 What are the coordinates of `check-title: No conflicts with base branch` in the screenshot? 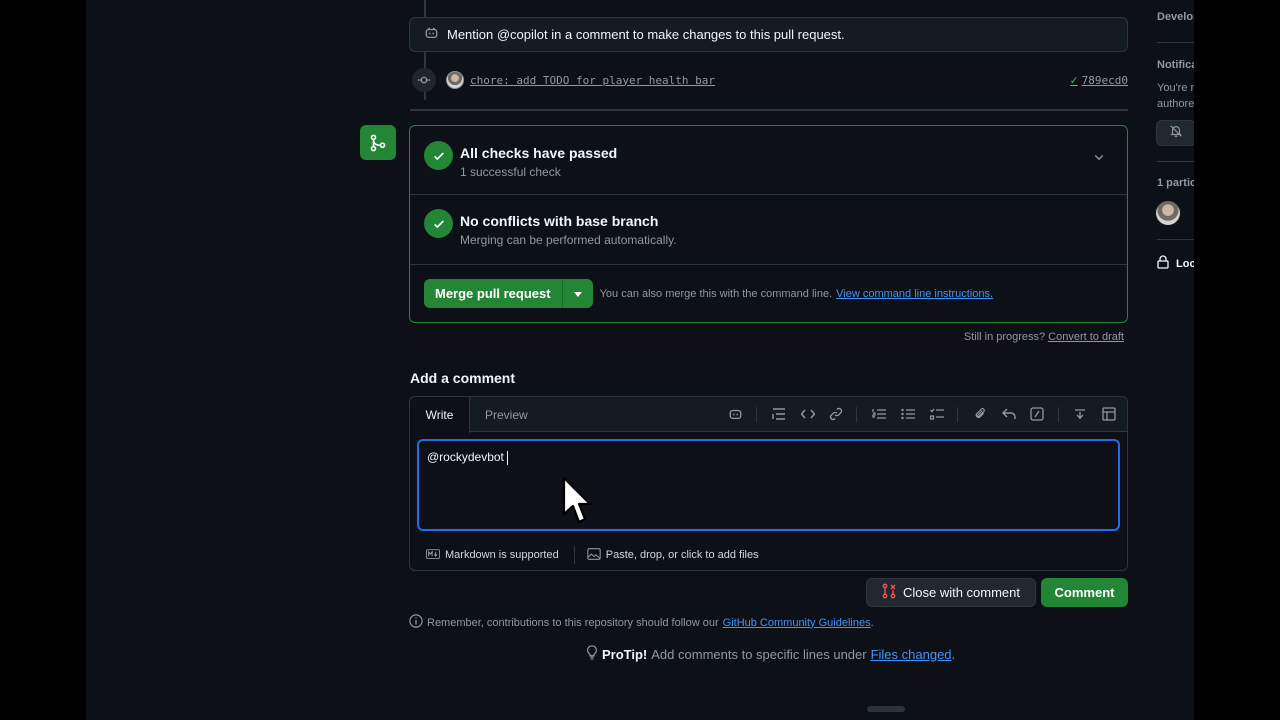 It's located at (559, 221).